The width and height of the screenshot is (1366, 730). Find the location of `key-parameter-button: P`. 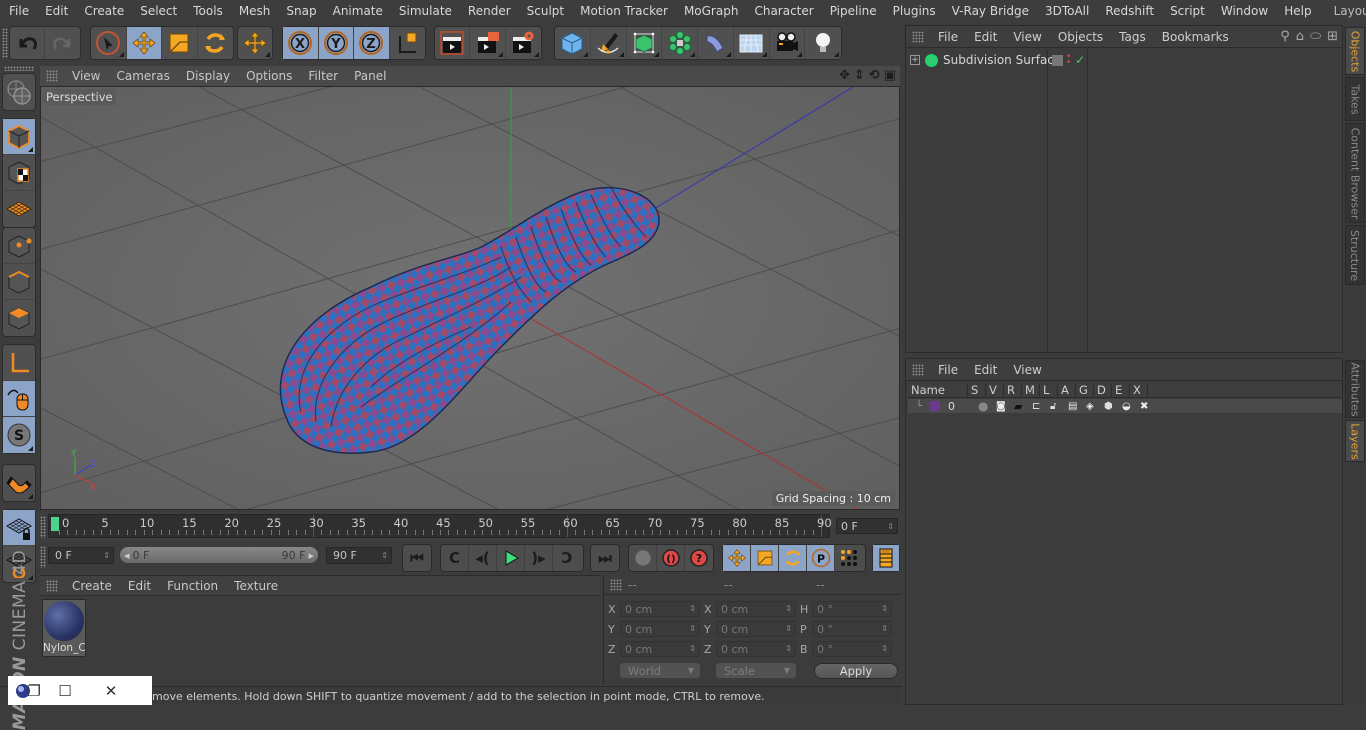

key-parameter-button: P is located at coordinates (821, 558).